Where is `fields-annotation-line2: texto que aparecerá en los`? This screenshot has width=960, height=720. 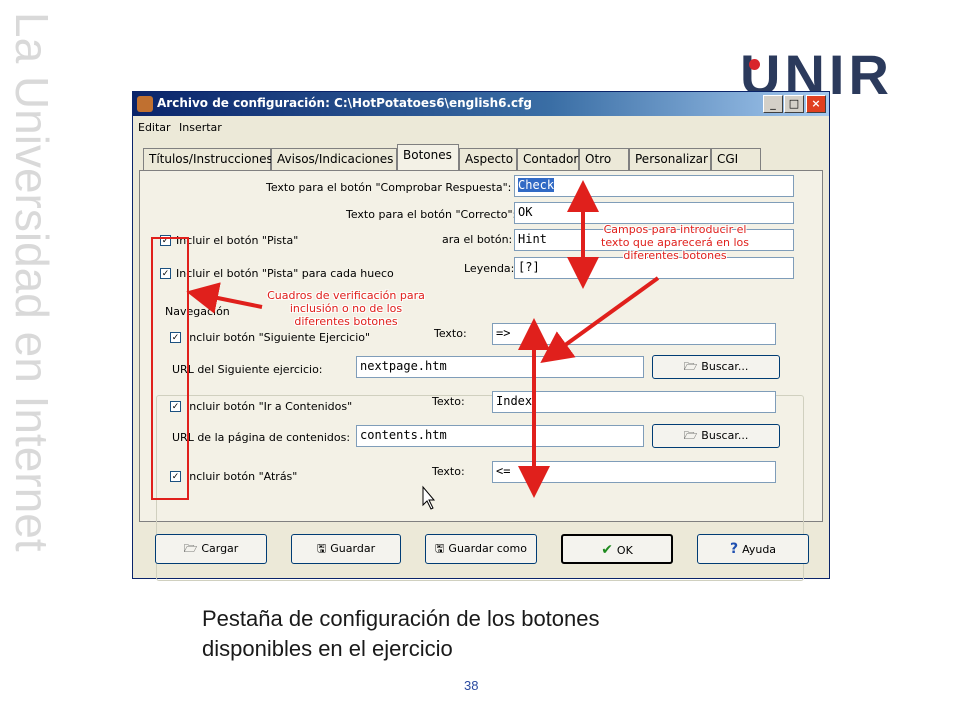 fields-annotation-line2: texto que aparecerá en los is located at coordinates (675, 242).